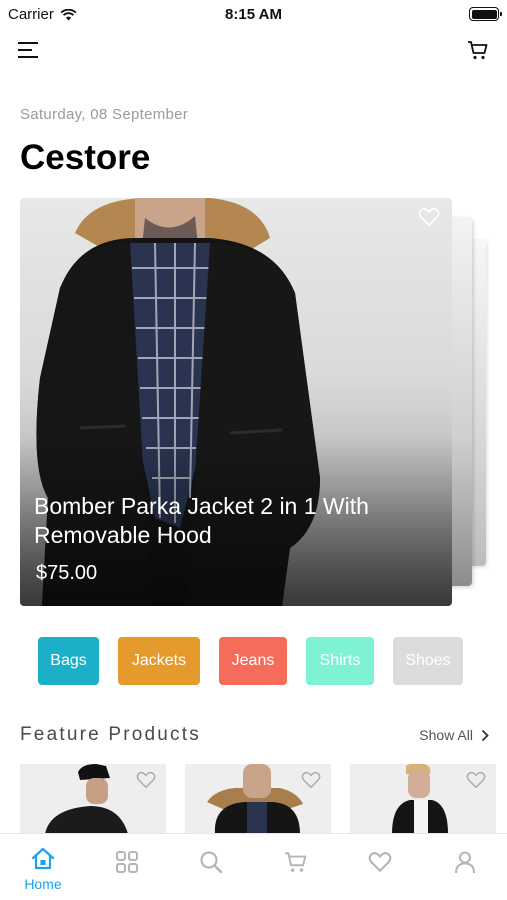  I want to click on status-bar: Carrier 8:15 AM, so click(253, 14).